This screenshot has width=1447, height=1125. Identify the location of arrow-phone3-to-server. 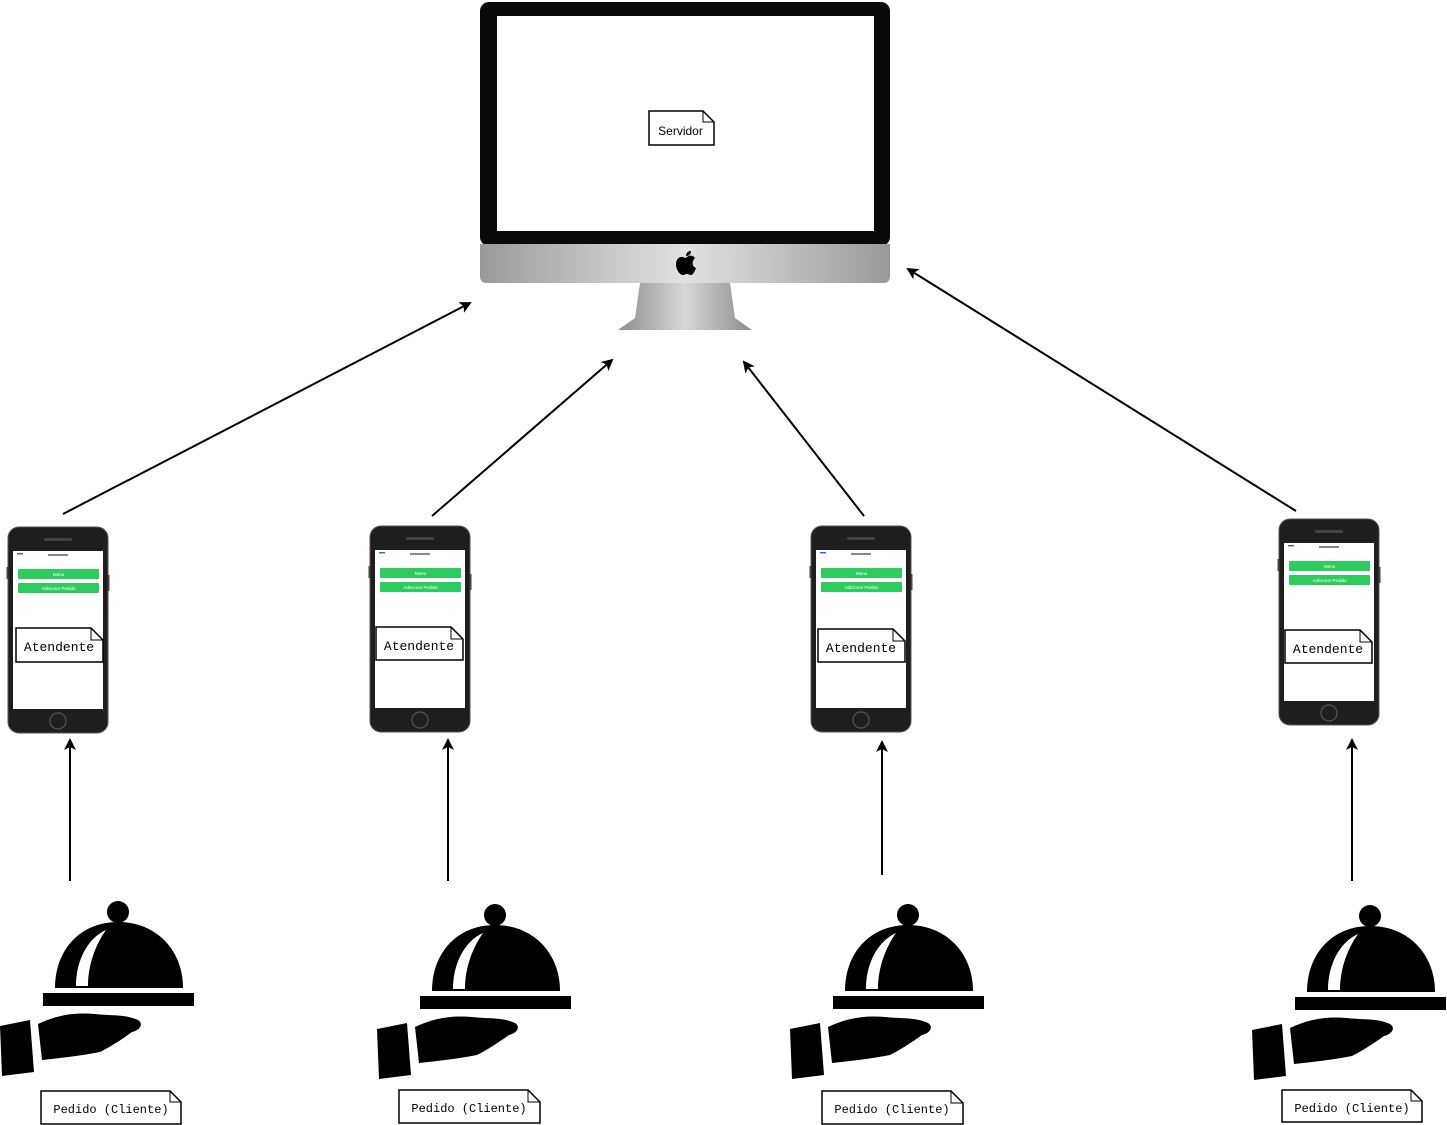
(803, 438).